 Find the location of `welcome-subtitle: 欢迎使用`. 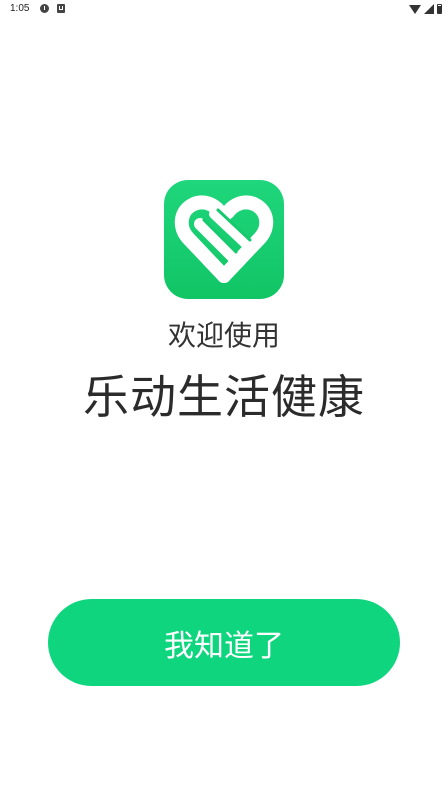

welcome-subtitle: 欢迎使用 is located at coordinates (223, 335).